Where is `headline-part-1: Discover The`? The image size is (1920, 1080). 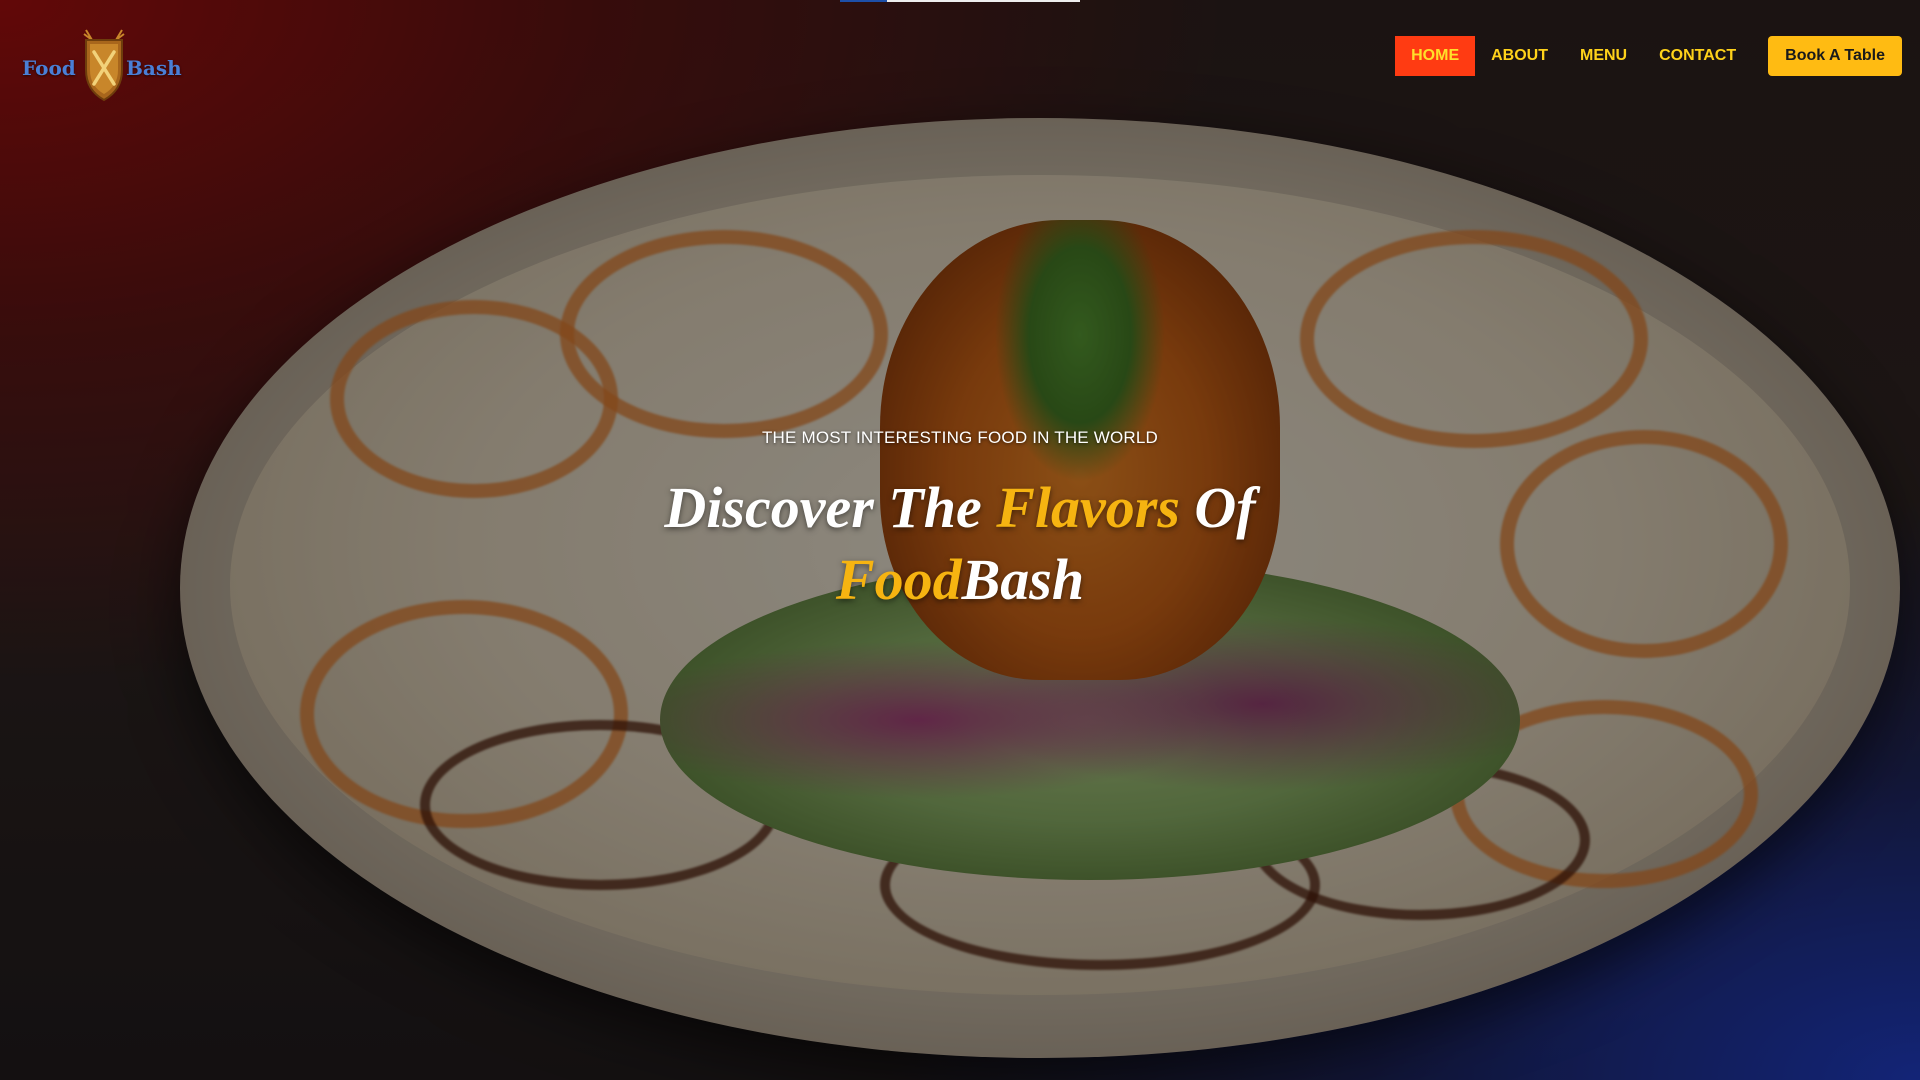 headline-part-1: Discover The is located at coordinates (830, 507).